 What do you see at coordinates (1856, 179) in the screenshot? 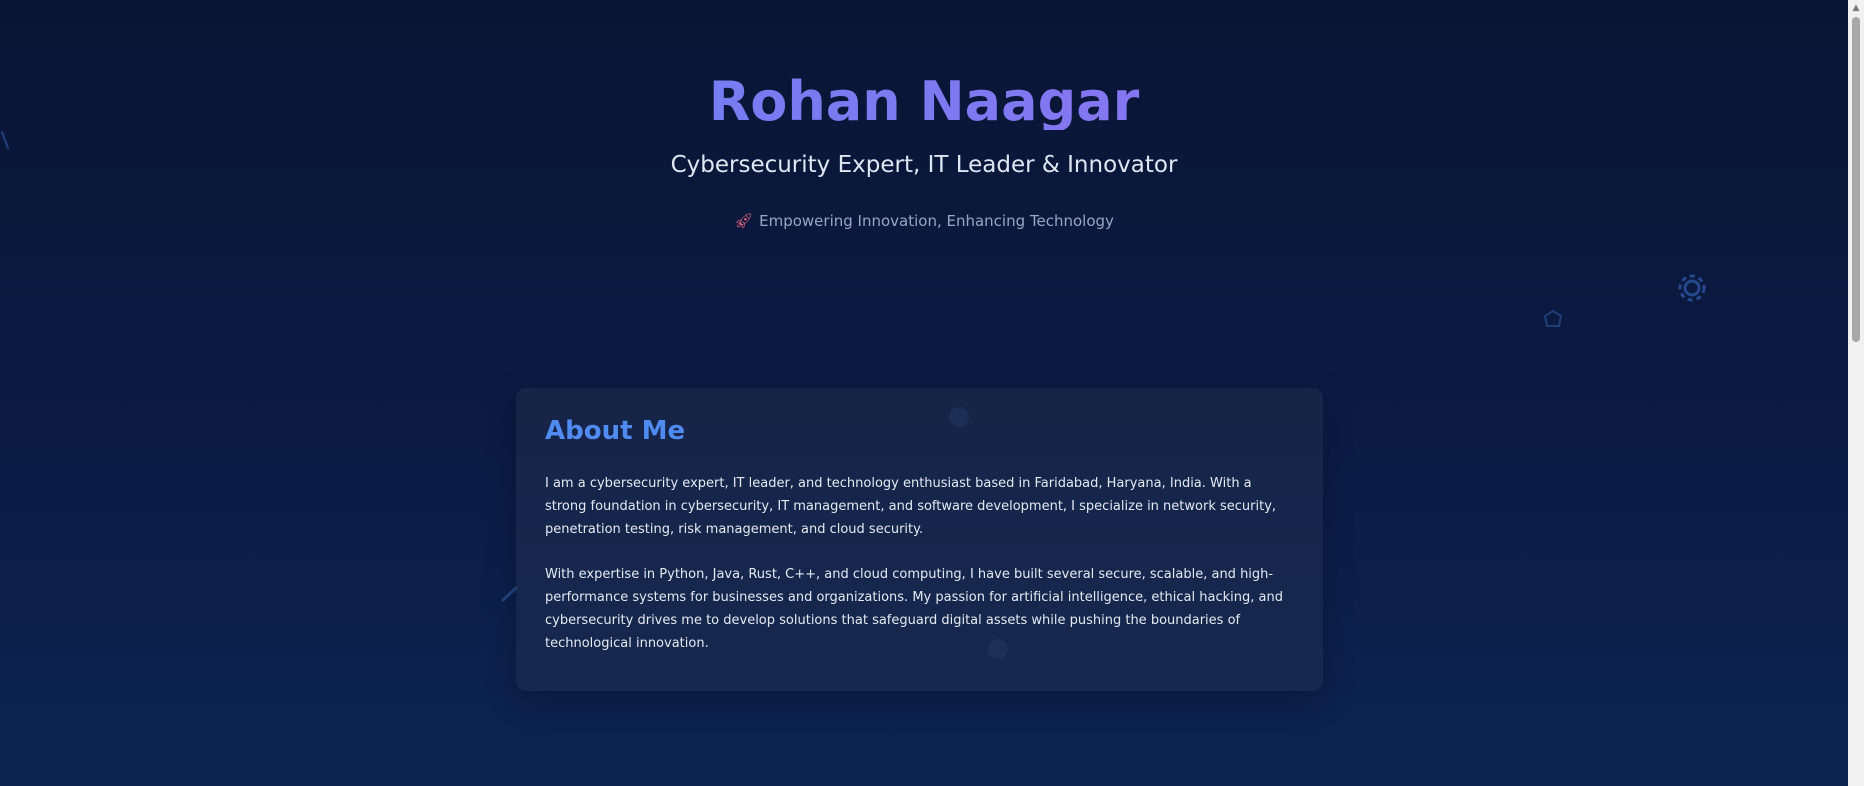
I see `scrollbar-thumb` at bounding box center [1856, 179].